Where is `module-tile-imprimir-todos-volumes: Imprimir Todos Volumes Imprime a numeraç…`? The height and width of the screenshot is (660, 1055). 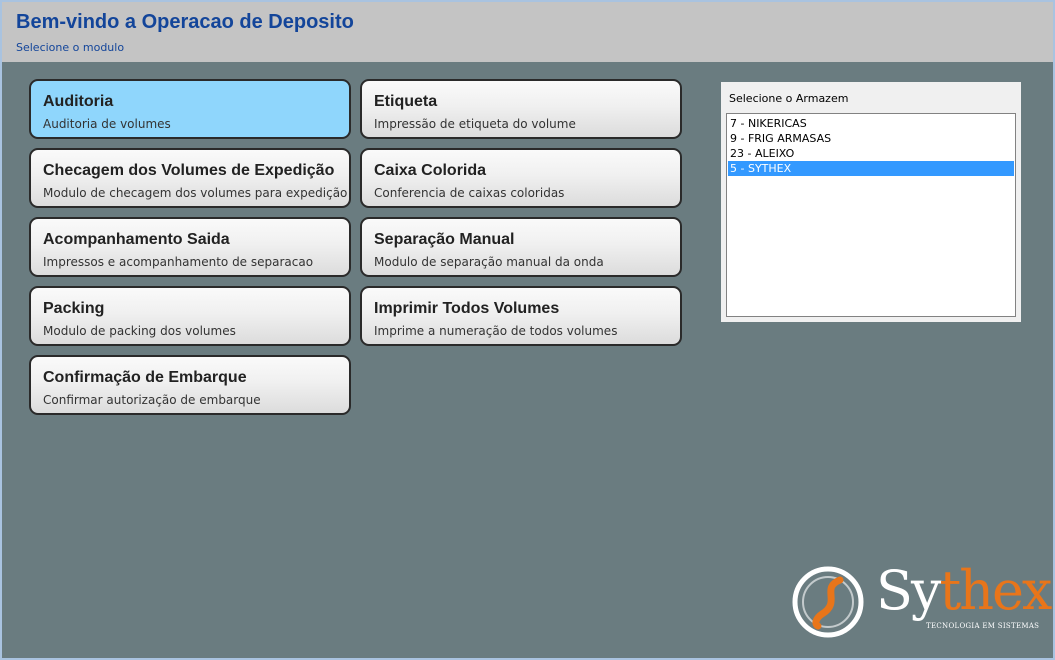
module-tile-imprimir-todos-volumes: Imprimir Todos Volumes Imprime a numeraç… is located at coordinates (521, 316).